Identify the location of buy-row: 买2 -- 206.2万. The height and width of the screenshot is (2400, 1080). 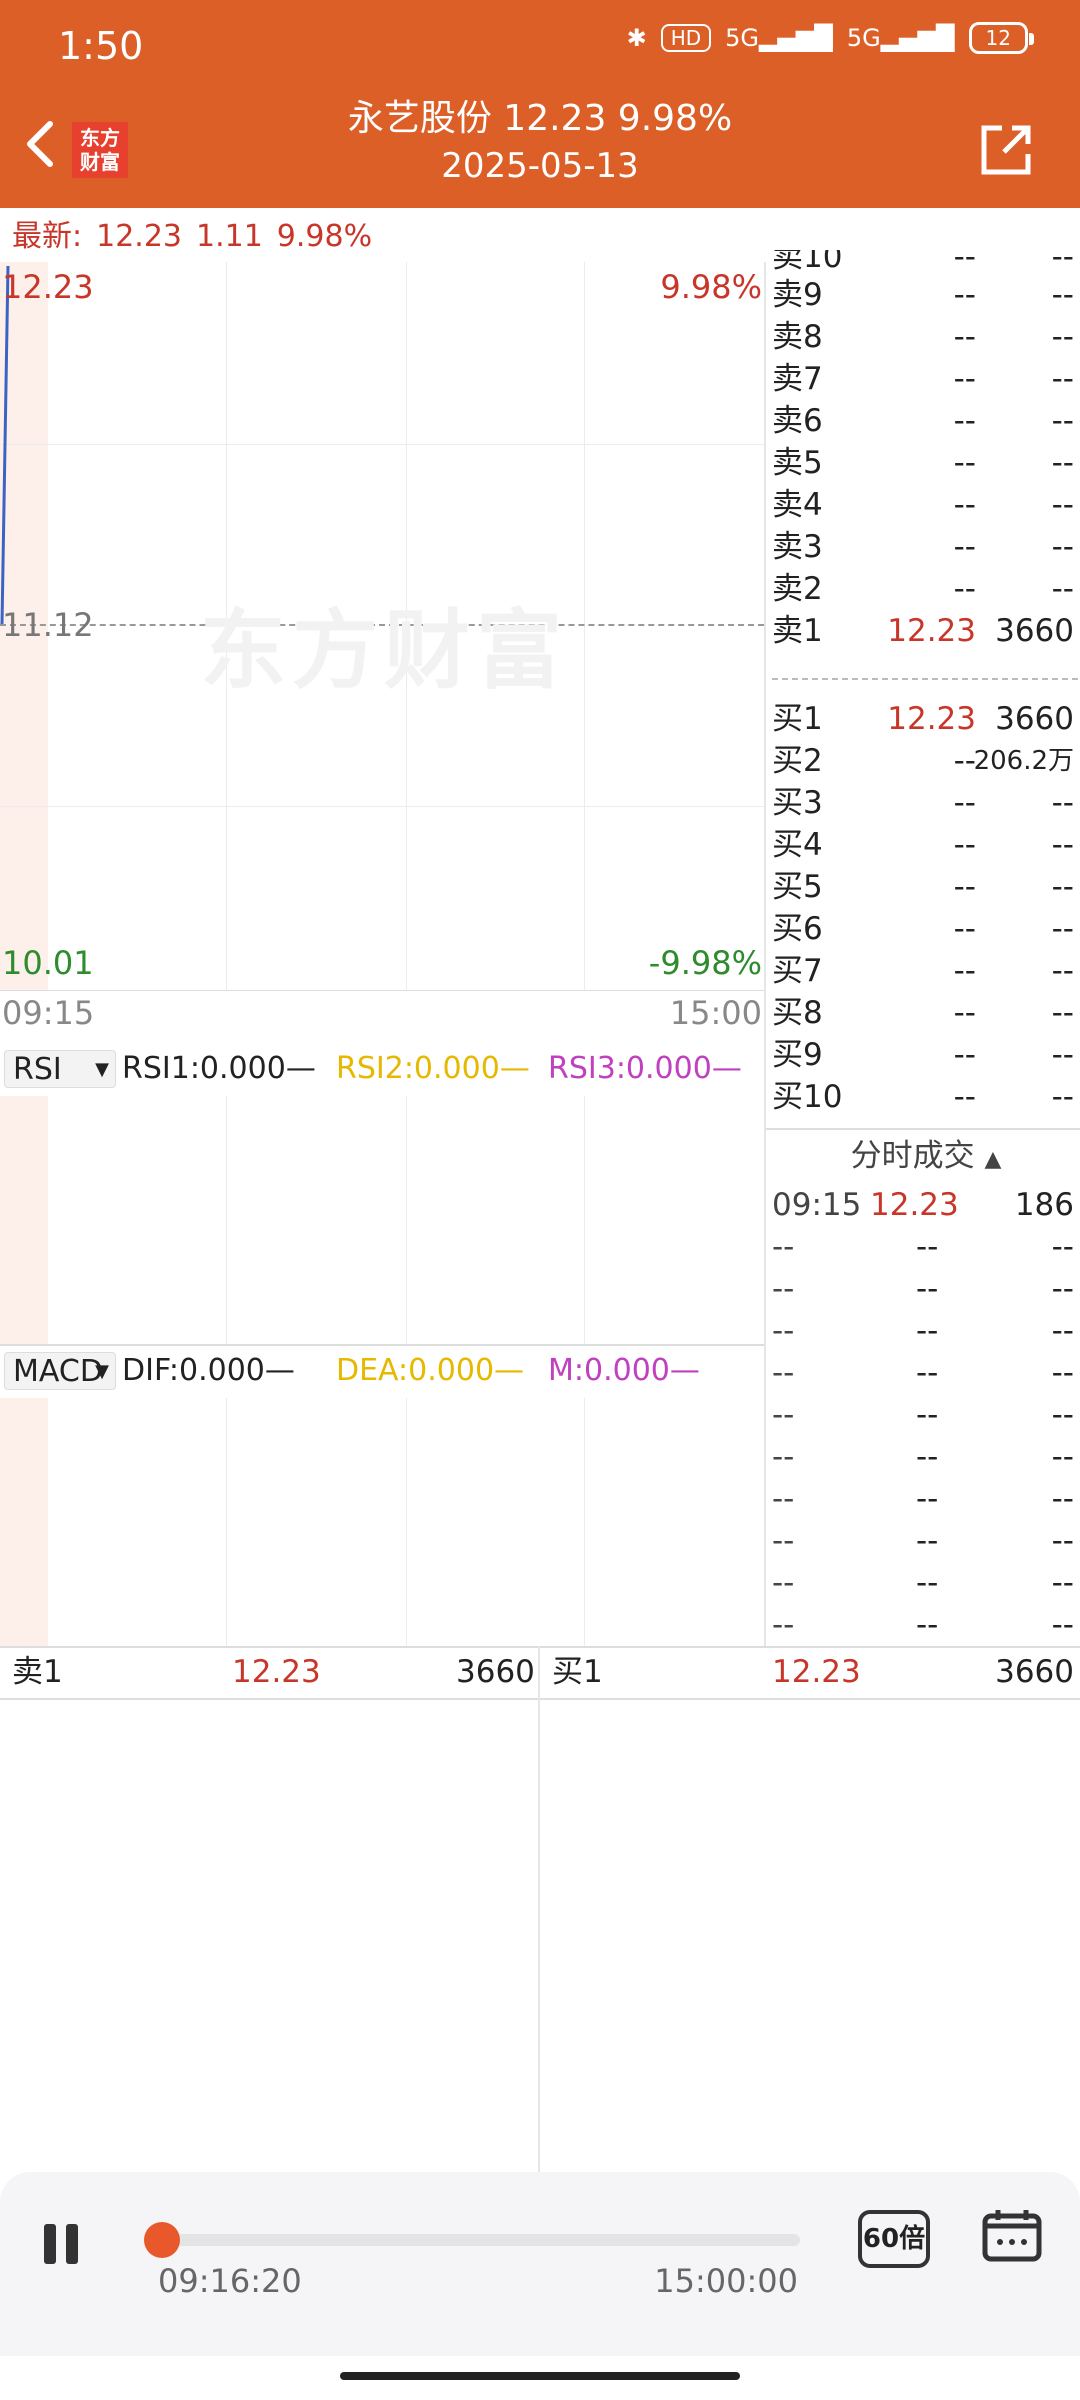
(923, 761).